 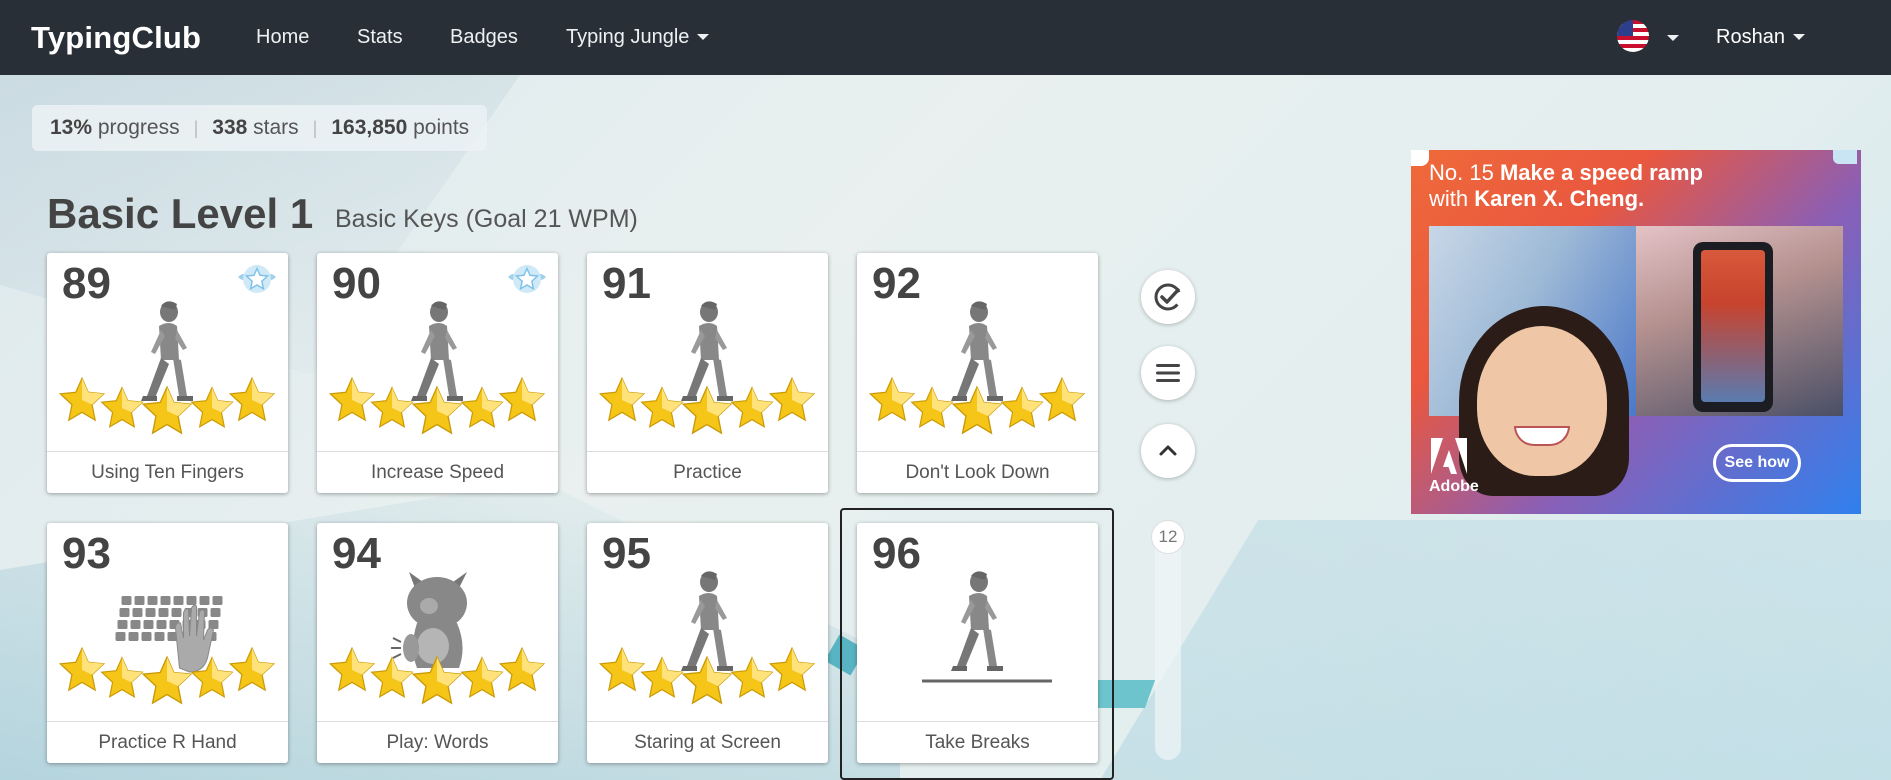 What do you see at coordinates (628, 37) in the screenshot?
I see `nav-typing-jungle-label: Typing Jungle` at bounding box center [628, 37].